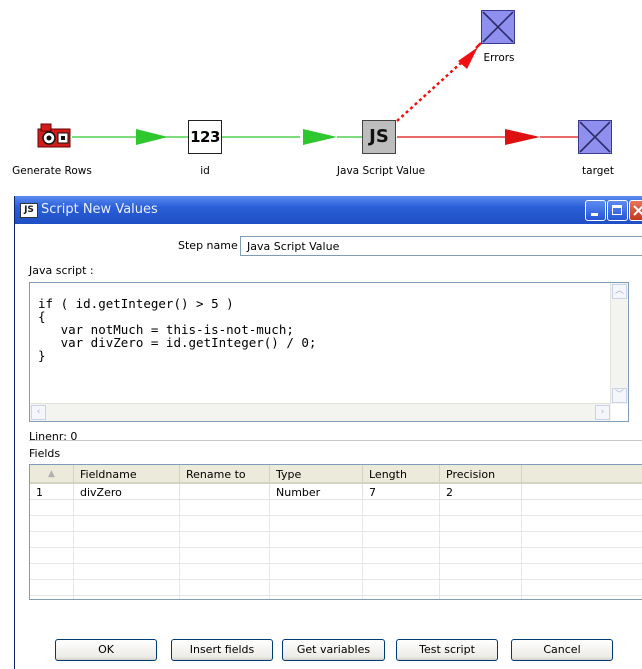 This screenshot has height=669, width=642. What do you see at coordinates (401, 474) in the screenshot?
I see `column-header-length: Length` at bounding box center [401, 474].